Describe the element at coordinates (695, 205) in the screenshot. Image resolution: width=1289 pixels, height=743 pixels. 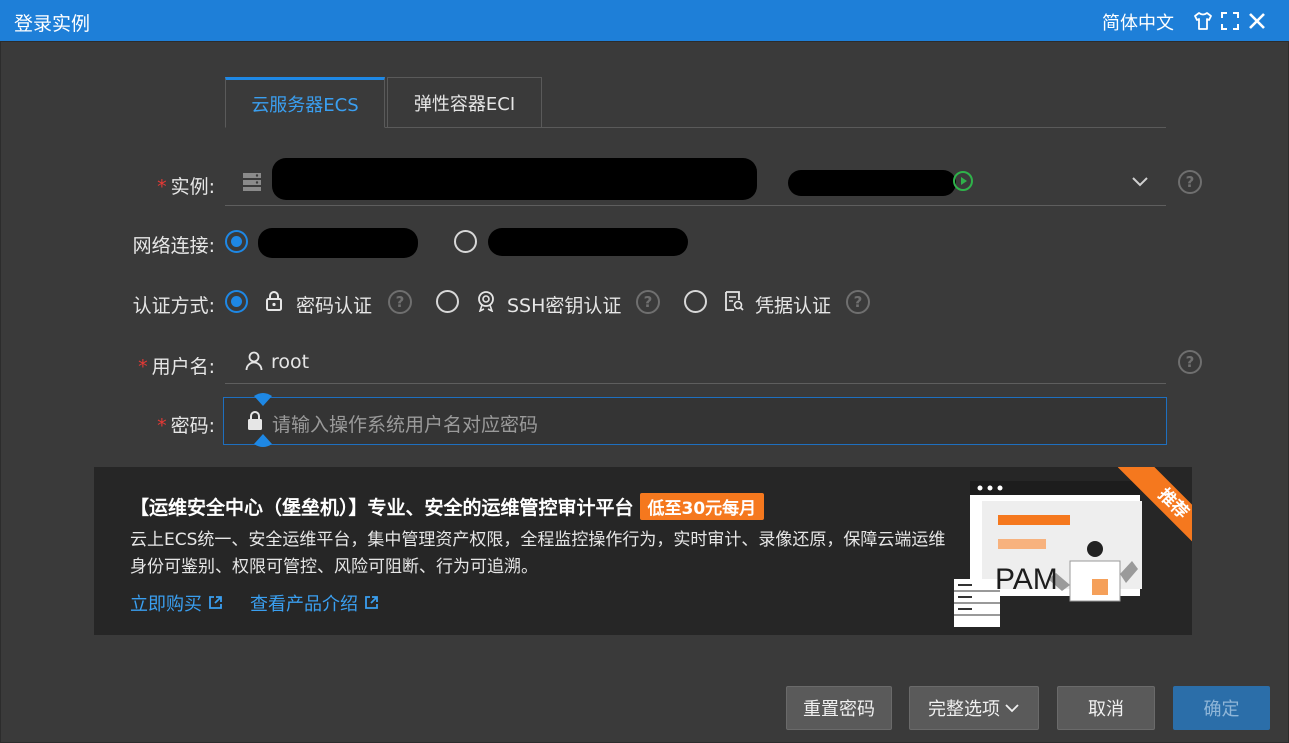
I see `instance-select-underline` at that location.